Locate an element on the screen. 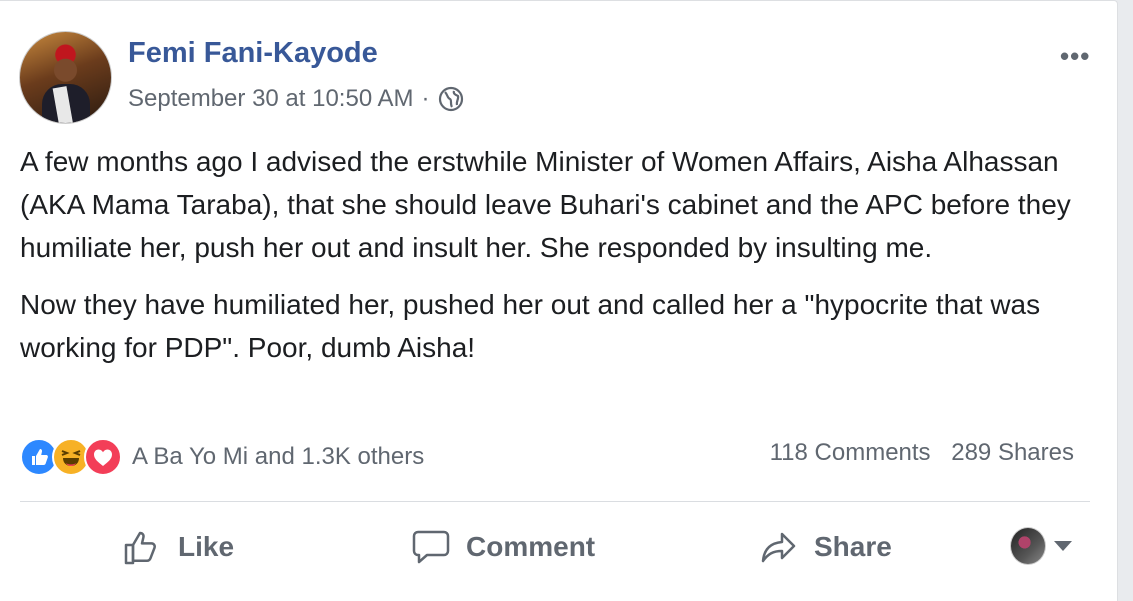 The height and width of the screenshot is (601, 1133). share-arrow-icon is located at coordinates (778, 547).